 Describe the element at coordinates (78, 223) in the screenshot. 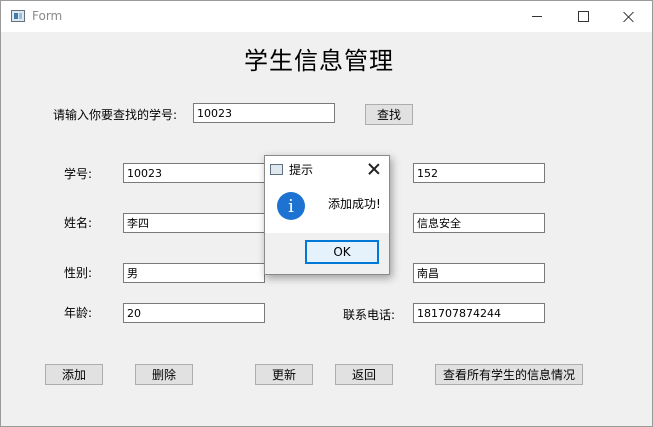

I see `name-label: 姓名:` at that location.